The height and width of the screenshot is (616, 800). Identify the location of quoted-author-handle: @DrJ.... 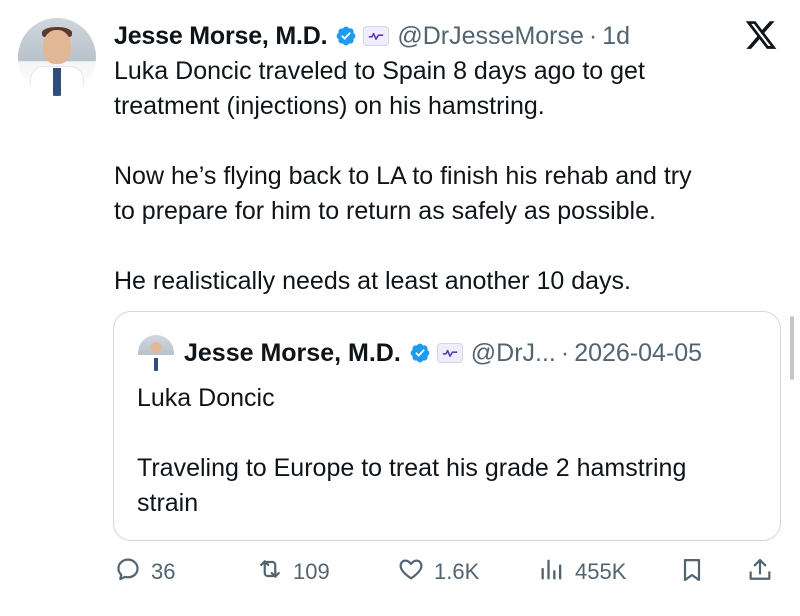
(513, 353).